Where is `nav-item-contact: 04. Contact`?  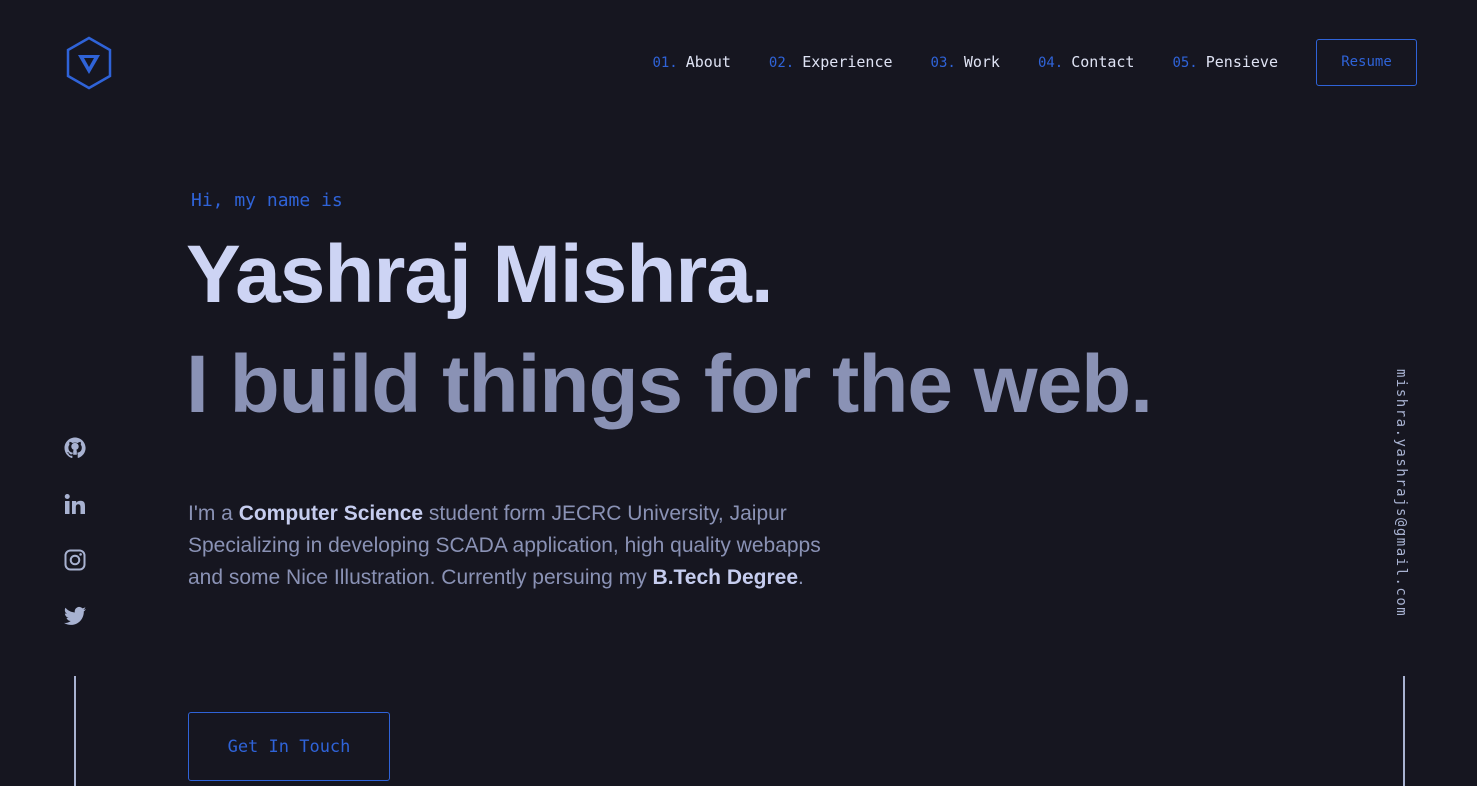
nav-item-contact: 04. Contact is located at coordinates (1086, 62).